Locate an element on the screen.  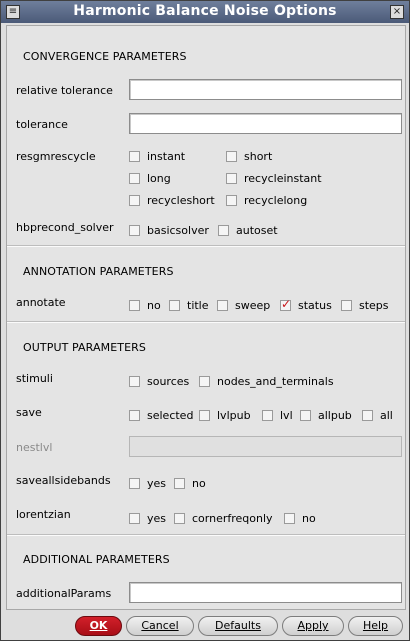
option-label: recycleshort is located at coordinates (181, 200).